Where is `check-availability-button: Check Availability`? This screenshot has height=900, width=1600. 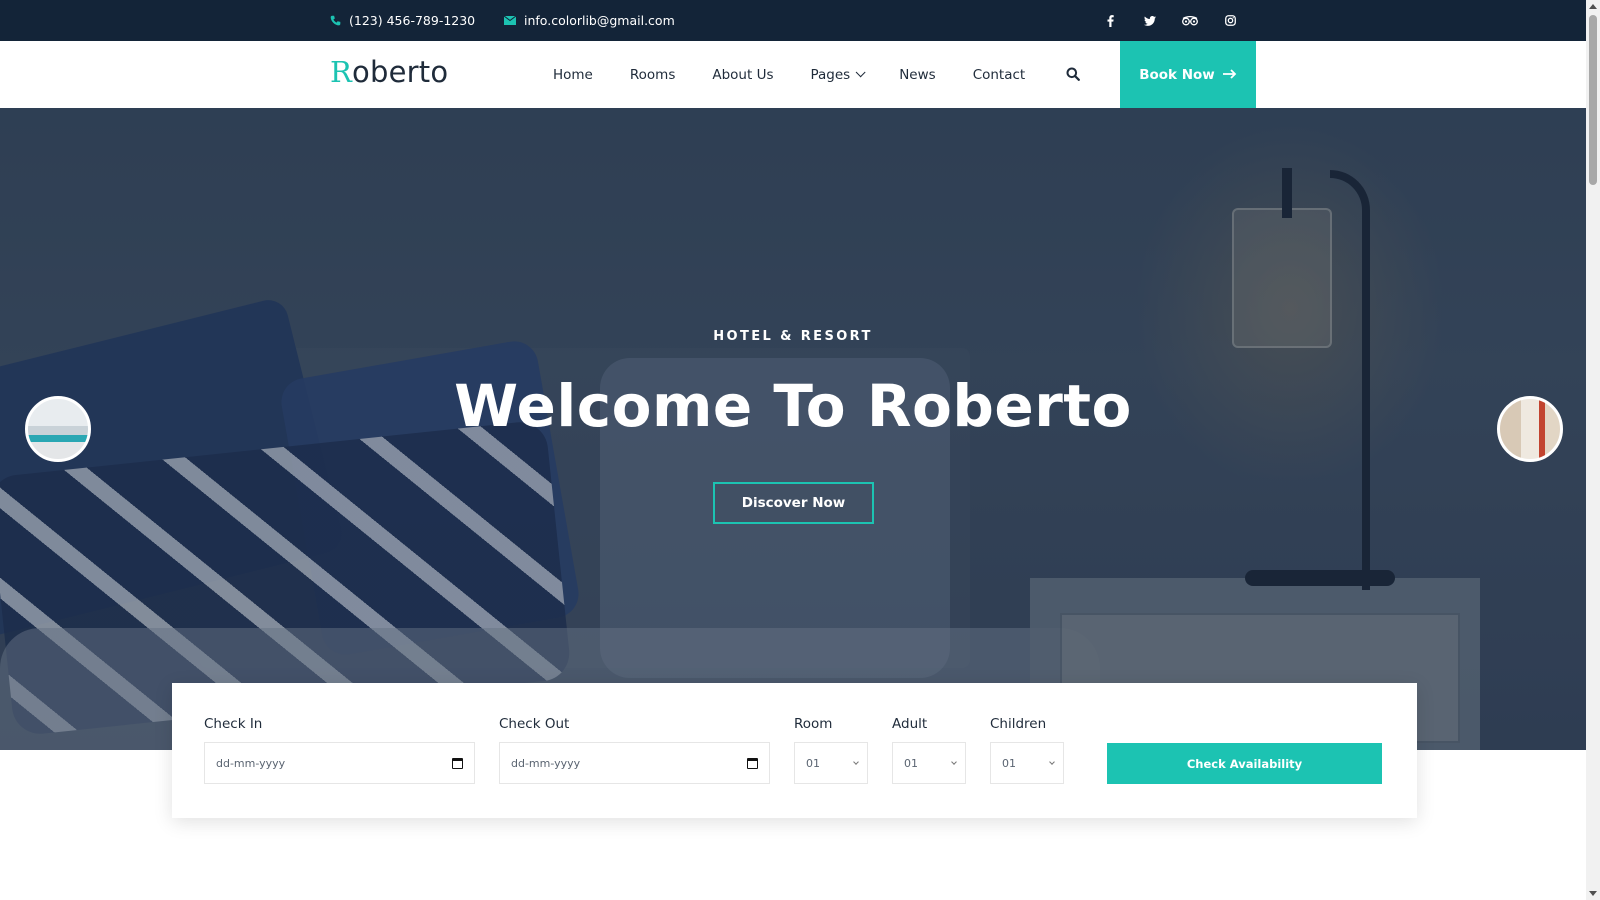
check-availability-button: Check Availability is located at coordinates (1244, 763).